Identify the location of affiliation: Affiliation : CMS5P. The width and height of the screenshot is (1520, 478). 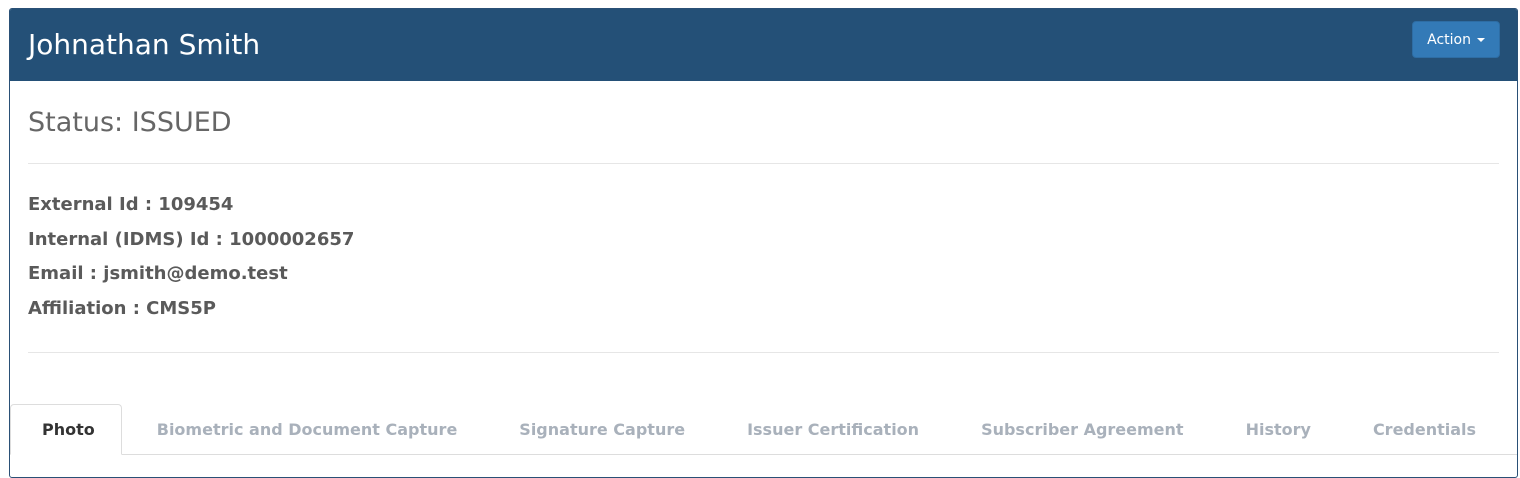
(122, 308).